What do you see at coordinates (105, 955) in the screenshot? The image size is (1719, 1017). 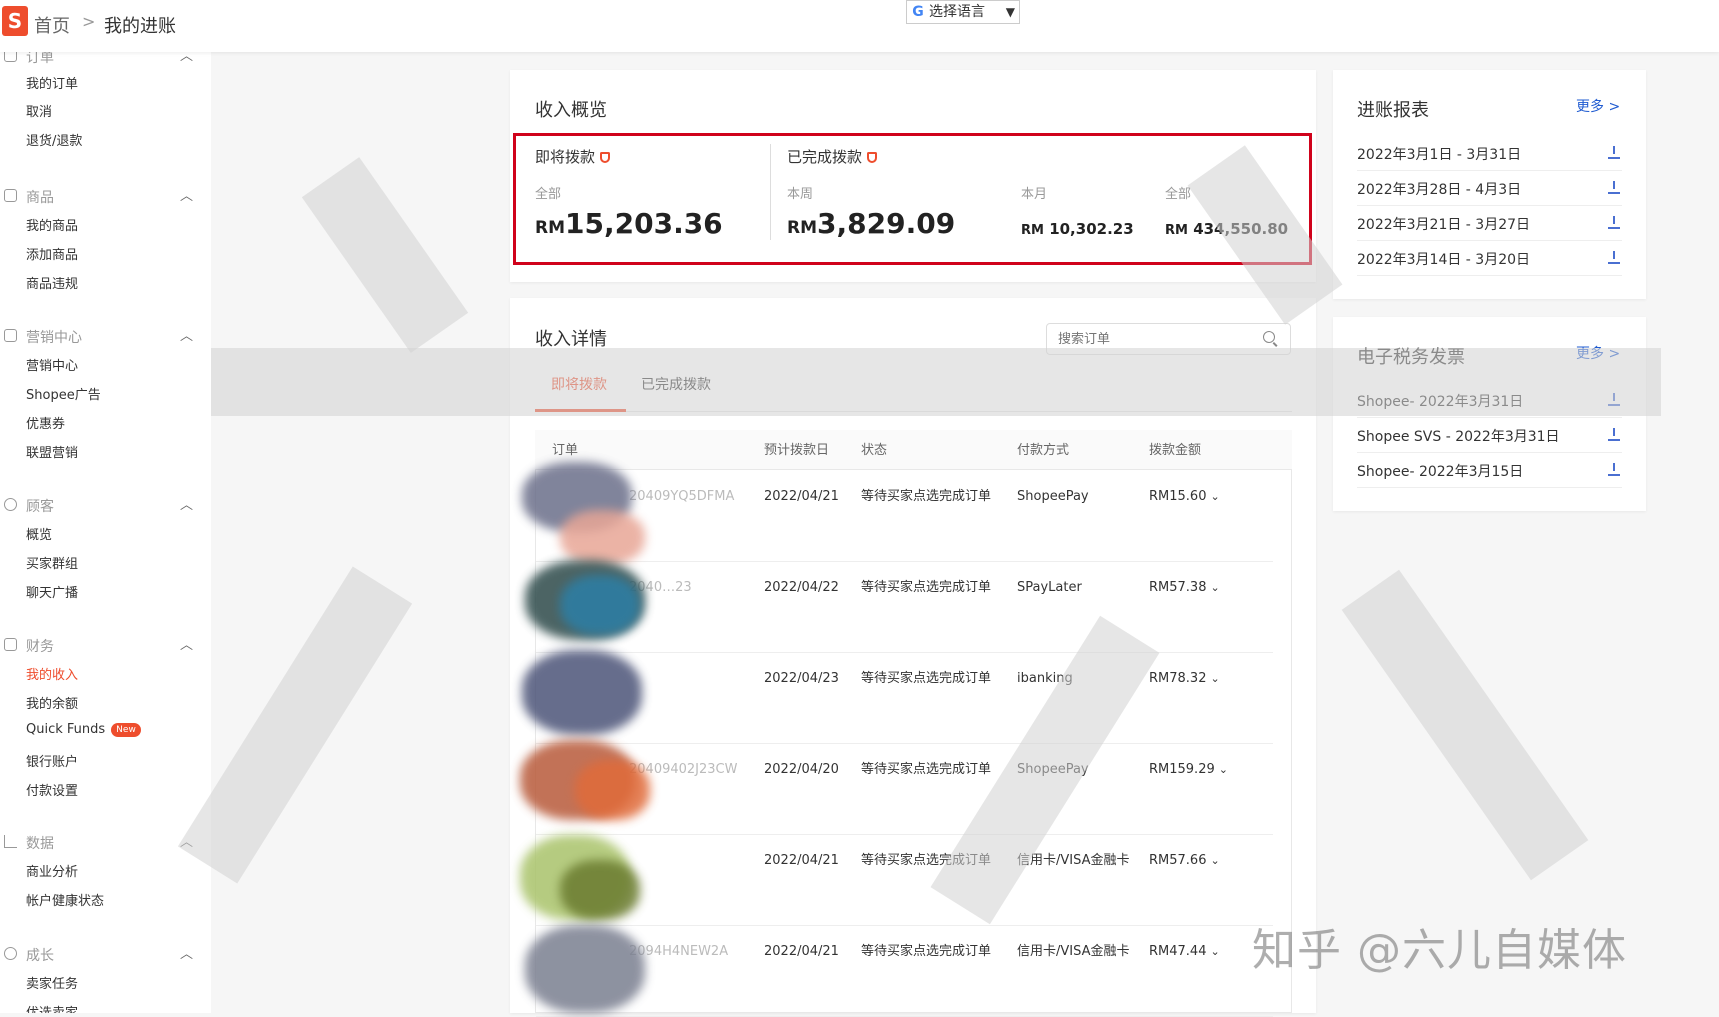 I see `sidebar-section-header: 成长 ︿` at bounding box center [105, 955].